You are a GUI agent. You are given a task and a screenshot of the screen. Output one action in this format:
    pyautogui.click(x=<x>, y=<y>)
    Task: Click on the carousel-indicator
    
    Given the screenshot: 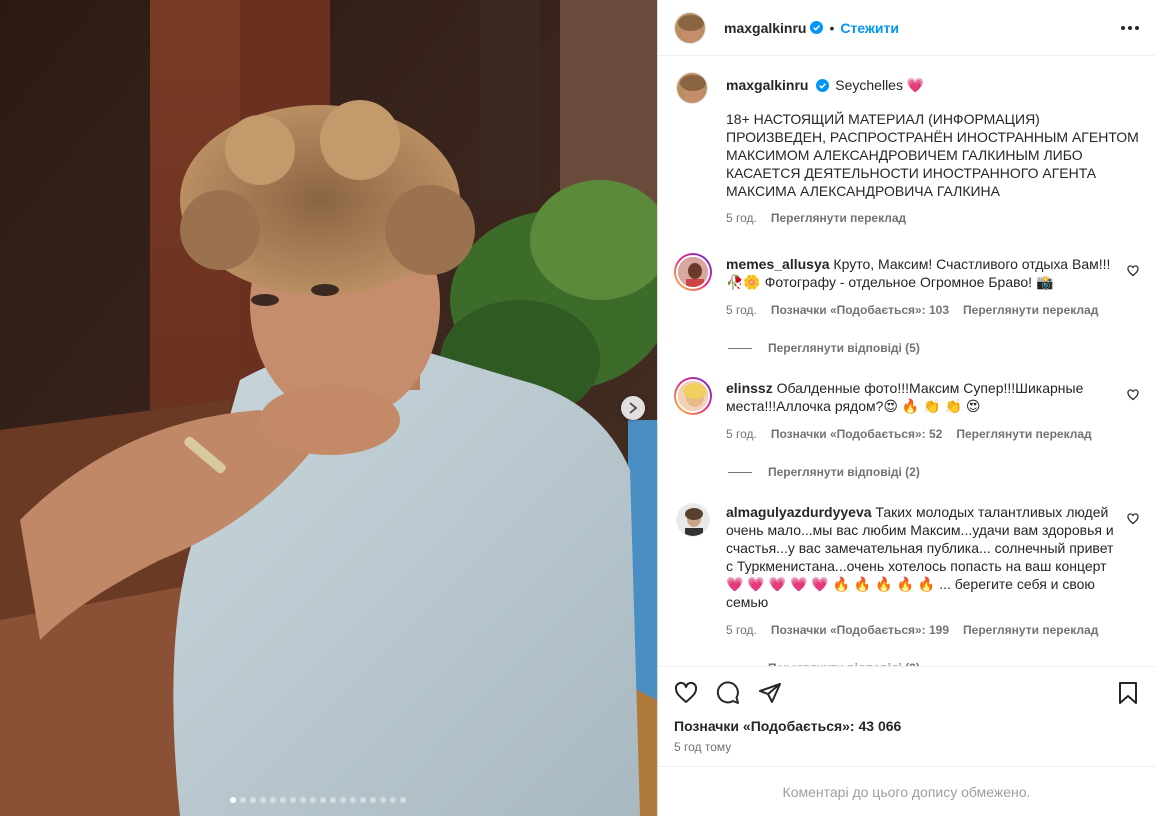 What is the action you would take?
    pyautogui.click(x=318, y=800)
    